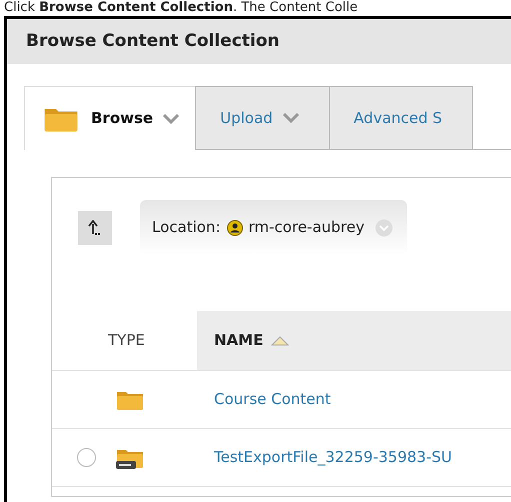  I want to click on file-link: Course Content, so click(272, 399).